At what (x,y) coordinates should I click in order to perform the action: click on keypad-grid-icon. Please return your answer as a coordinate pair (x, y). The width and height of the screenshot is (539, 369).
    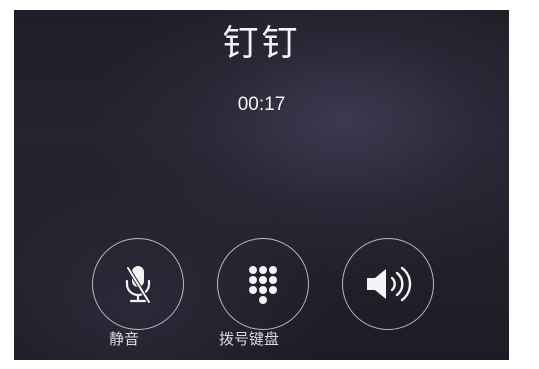
    Looking at the image, I should click on (263, 284).